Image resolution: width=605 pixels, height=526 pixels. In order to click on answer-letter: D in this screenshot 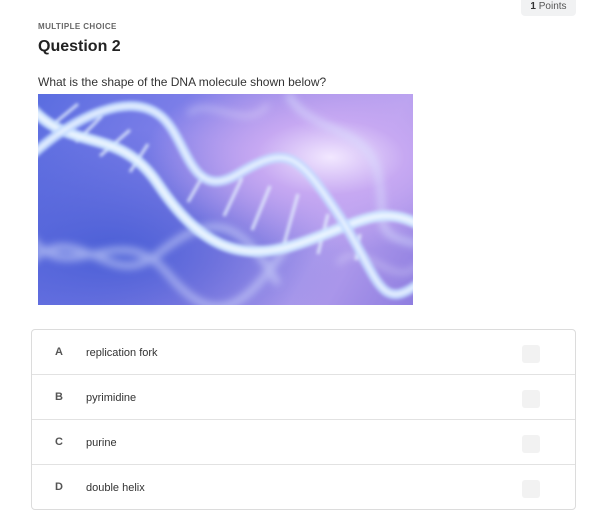, I will do `click(59, 487)`.